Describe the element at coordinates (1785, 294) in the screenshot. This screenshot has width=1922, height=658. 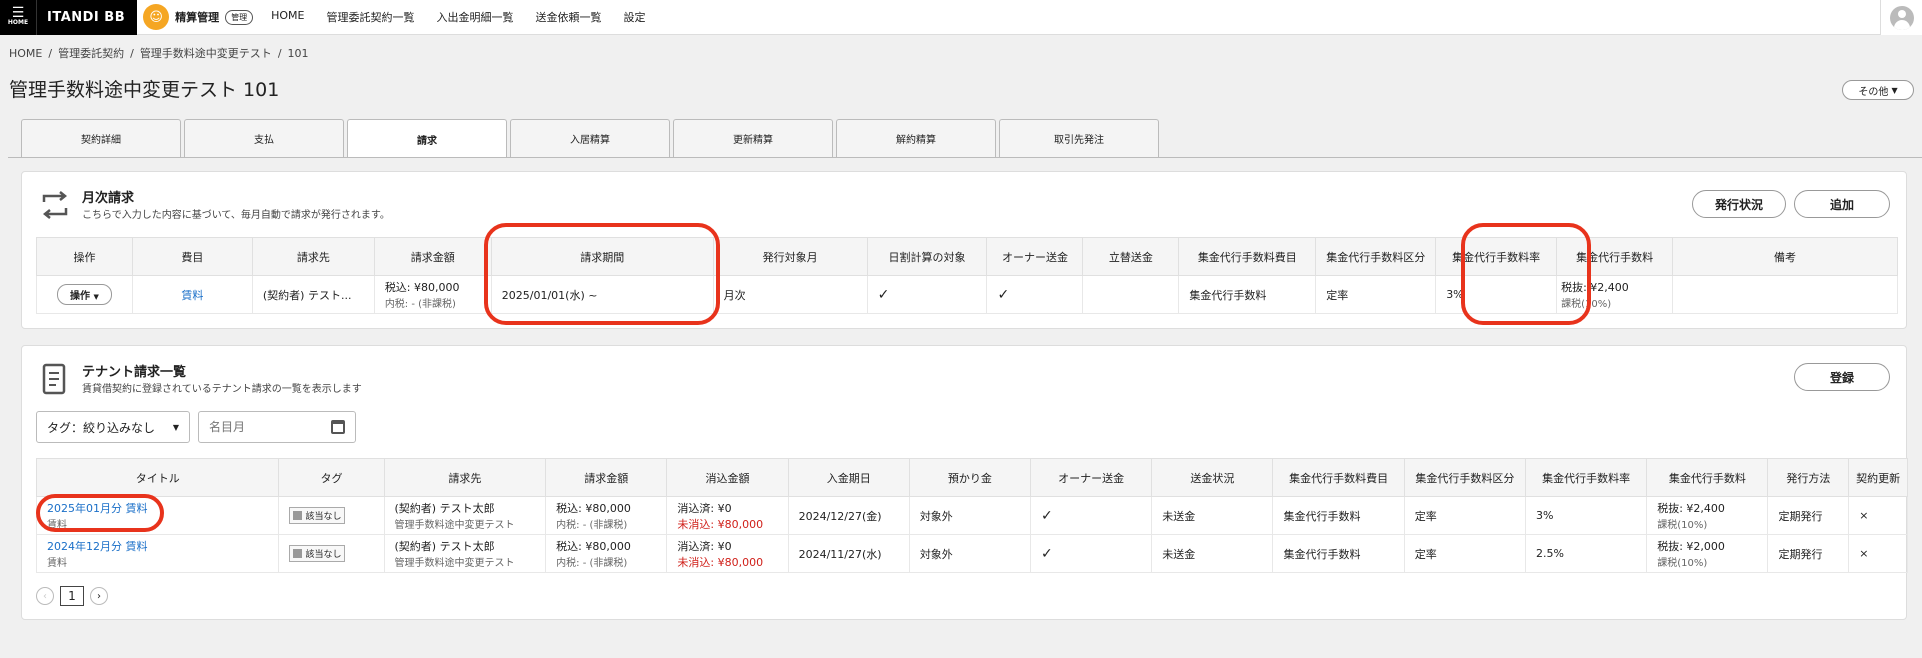
I see `note-cell` at that location.